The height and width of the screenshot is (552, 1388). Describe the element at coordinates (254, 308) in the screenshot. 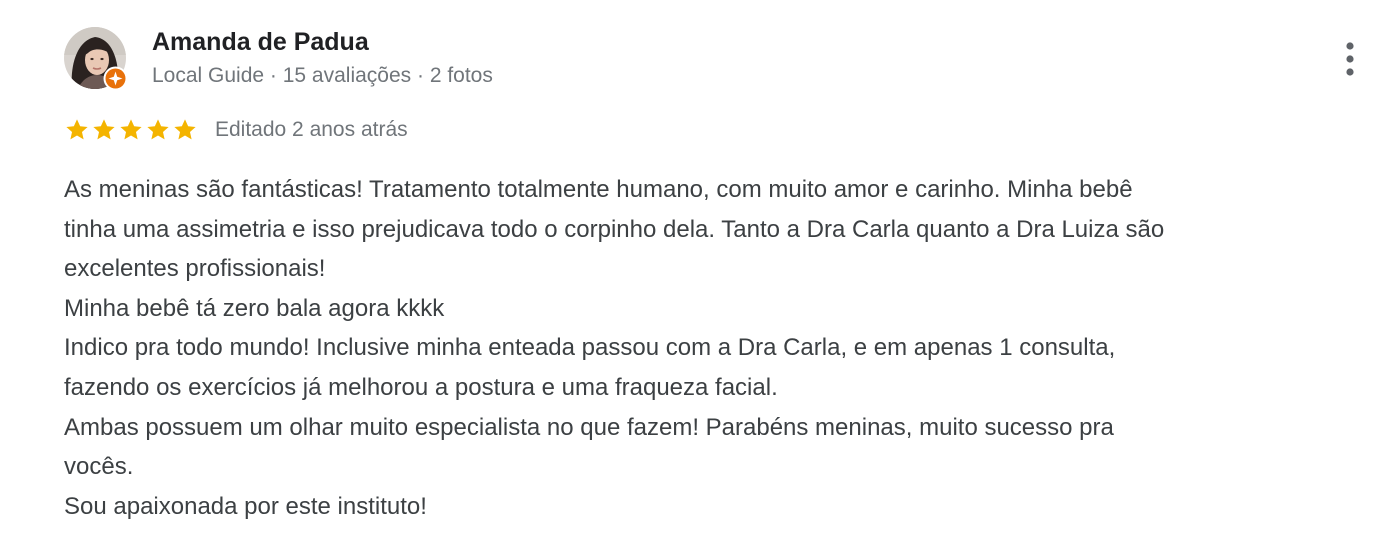

I see `review-text-line: Minha bebê tá zero bala agora kkkk` at that location.